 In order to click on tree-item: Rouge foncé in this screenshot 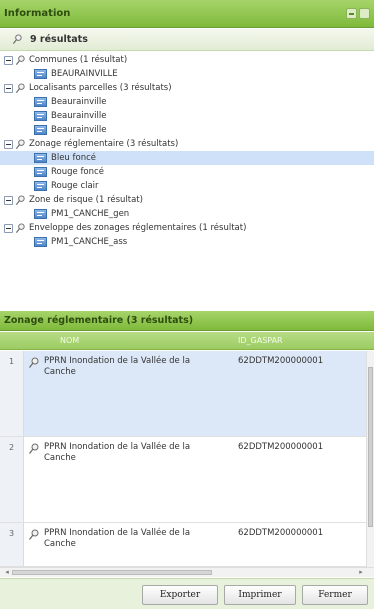, I will do `click(187, 172)`.